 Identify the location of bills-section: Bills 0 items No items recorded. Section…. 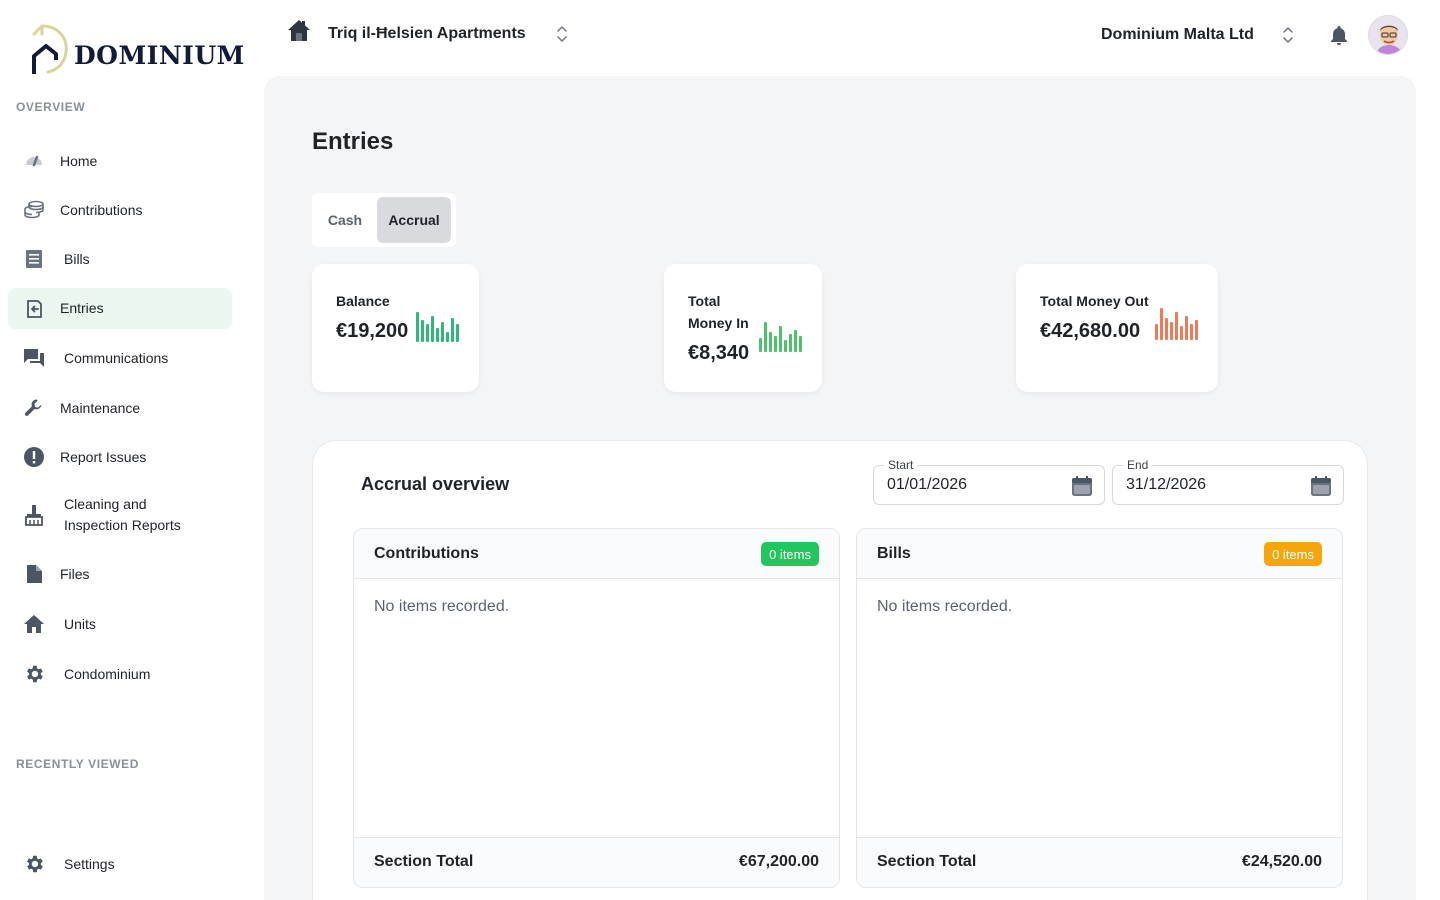
(1099, 708).